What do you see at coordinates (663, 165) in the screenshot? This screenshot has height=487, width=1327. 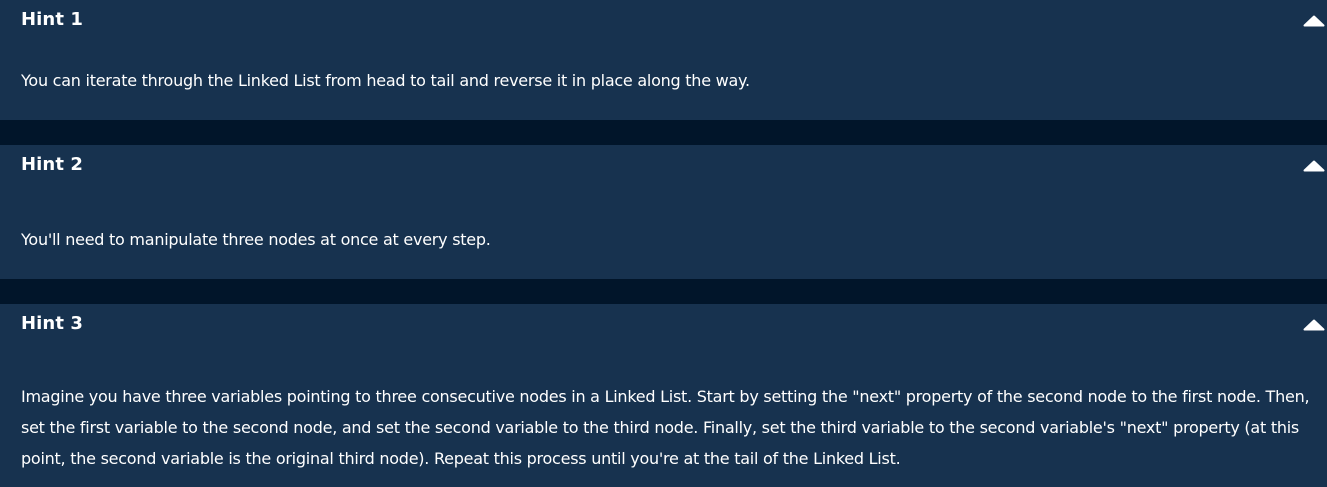 I see `hint-header-2: Hint 2` at bounding box center [663, 165].